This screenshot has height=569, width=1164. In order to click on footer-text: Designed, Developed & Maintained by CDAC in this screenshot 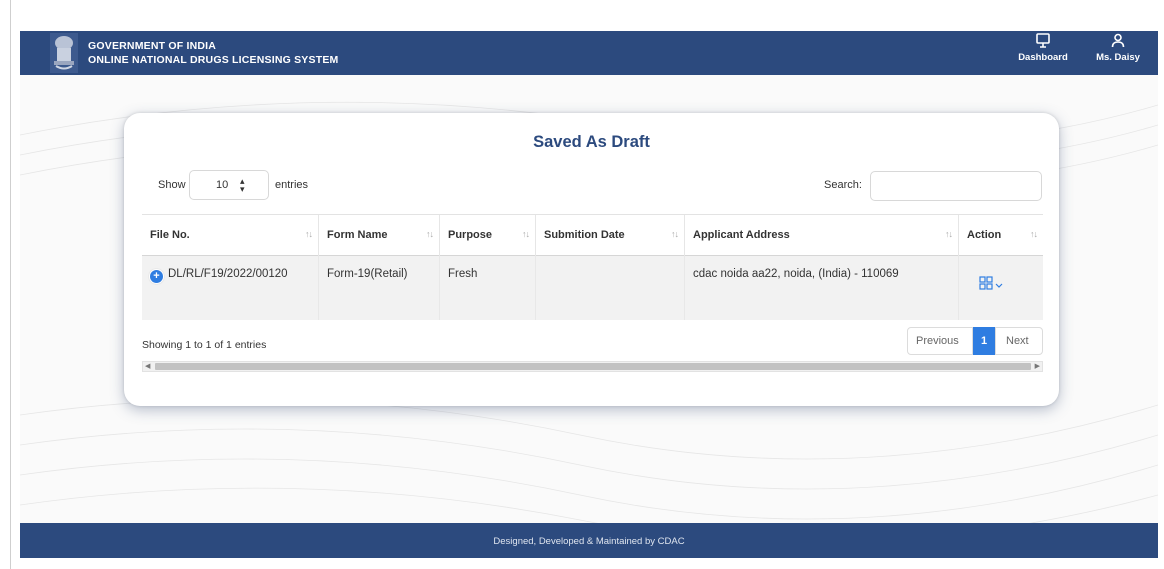, I will do `click(589, 541)`.